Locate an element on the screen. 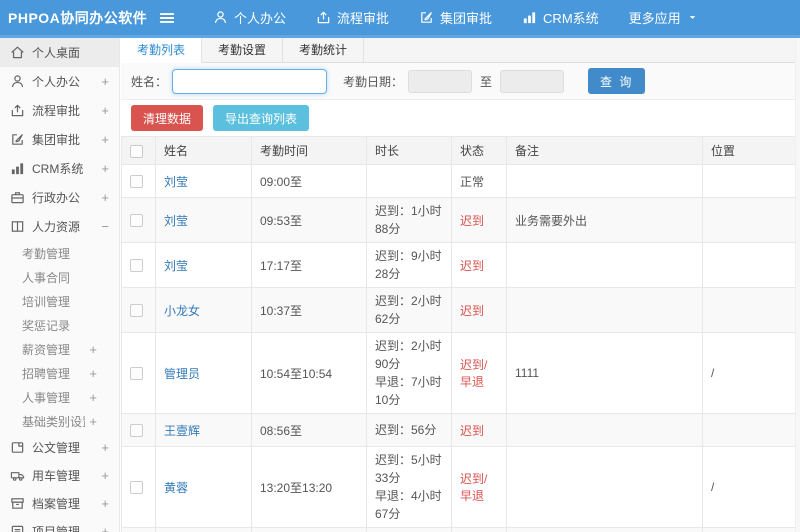  sidebar-item-sub-5: 招聘管理 + is located at coordinates (59, 373).